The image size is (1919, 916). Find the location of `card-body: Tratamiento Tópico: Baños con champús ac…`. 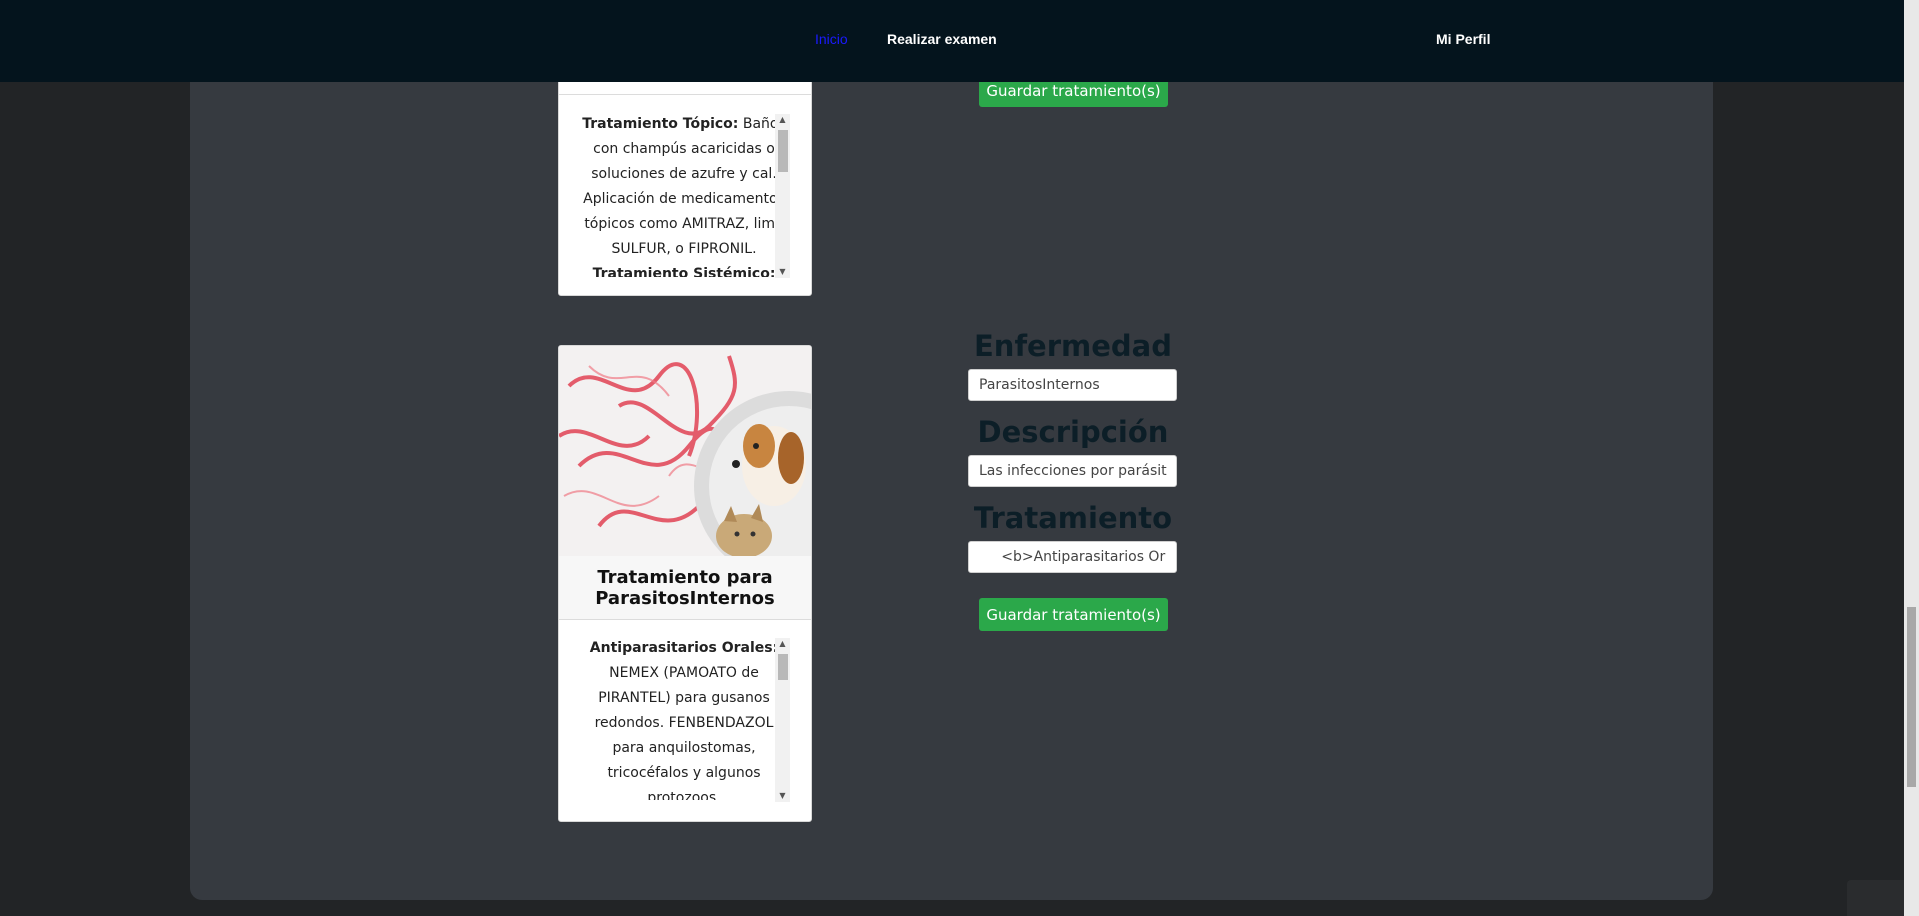

card-body: Tratamiento Tópico: Baños con champús ac… is located at coordinates (684, 194).